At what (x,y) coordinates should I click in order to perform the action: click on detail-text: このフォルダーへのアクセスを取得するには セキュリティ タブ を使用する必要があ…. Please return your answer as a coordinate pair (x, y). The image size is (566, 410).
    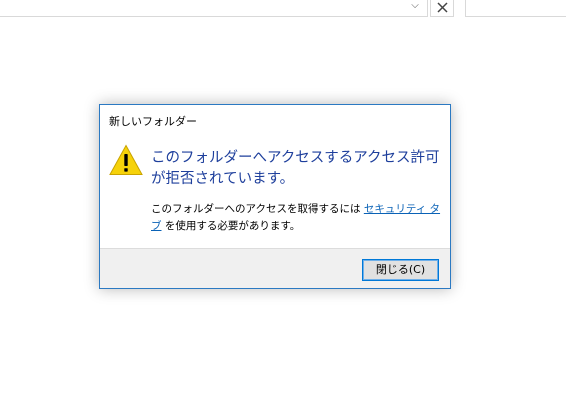
    Looking at the image, I should click on (298, 218).